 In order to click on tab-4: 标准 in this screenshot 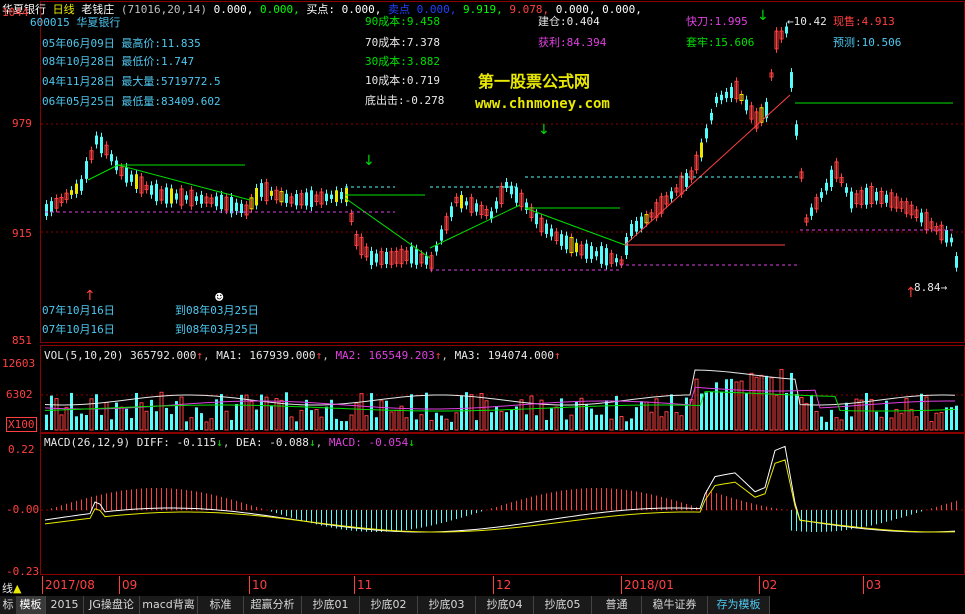, I will do `click(221, 605)`.